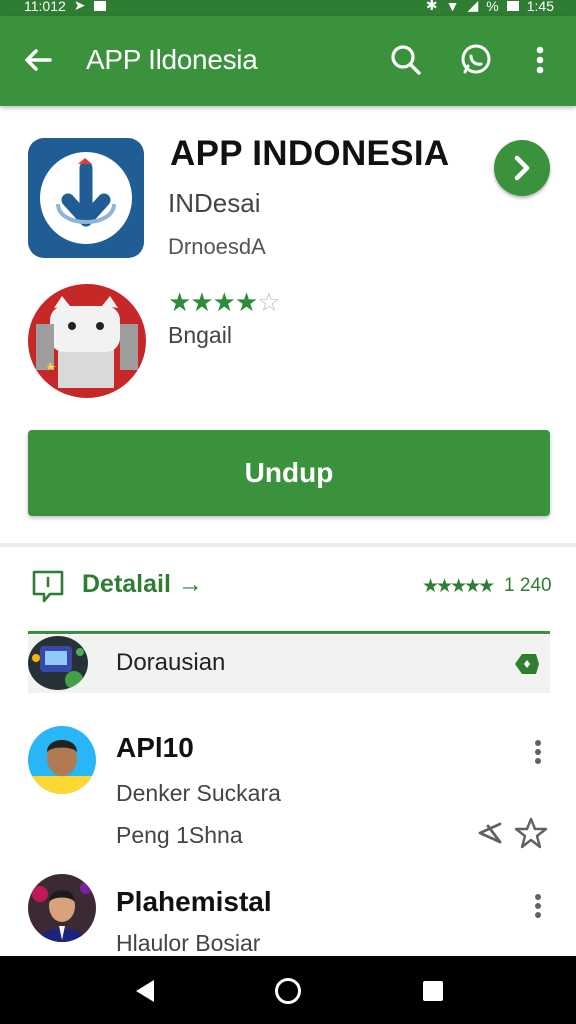 This screenshot has height=1024, width=576. Describe the element at coordinates (288, 792) in the screenshot. I see `list-item: APl10 Denker Suckara Peng 1Shna` at that location.